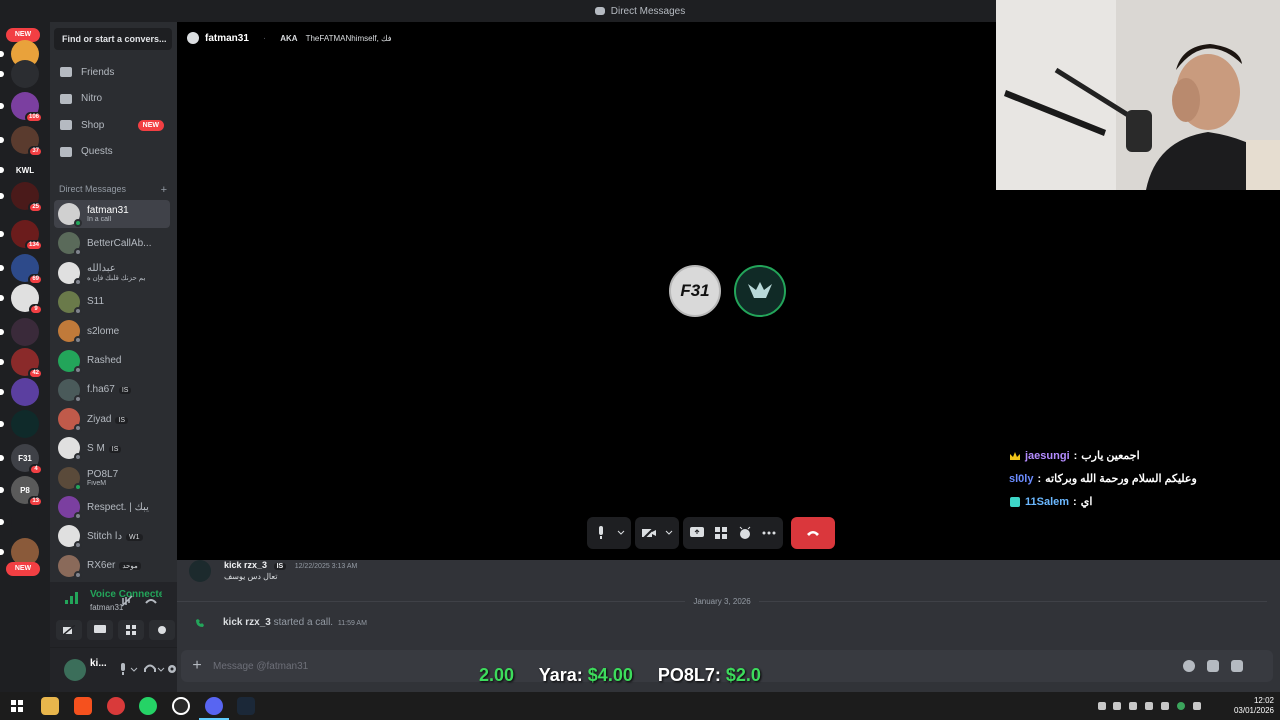 This screenshot has height=720, width=1280. Describe the element at coordinates (106, 607) in the screenshot. I see `voice-channel: fatman31` at that location.